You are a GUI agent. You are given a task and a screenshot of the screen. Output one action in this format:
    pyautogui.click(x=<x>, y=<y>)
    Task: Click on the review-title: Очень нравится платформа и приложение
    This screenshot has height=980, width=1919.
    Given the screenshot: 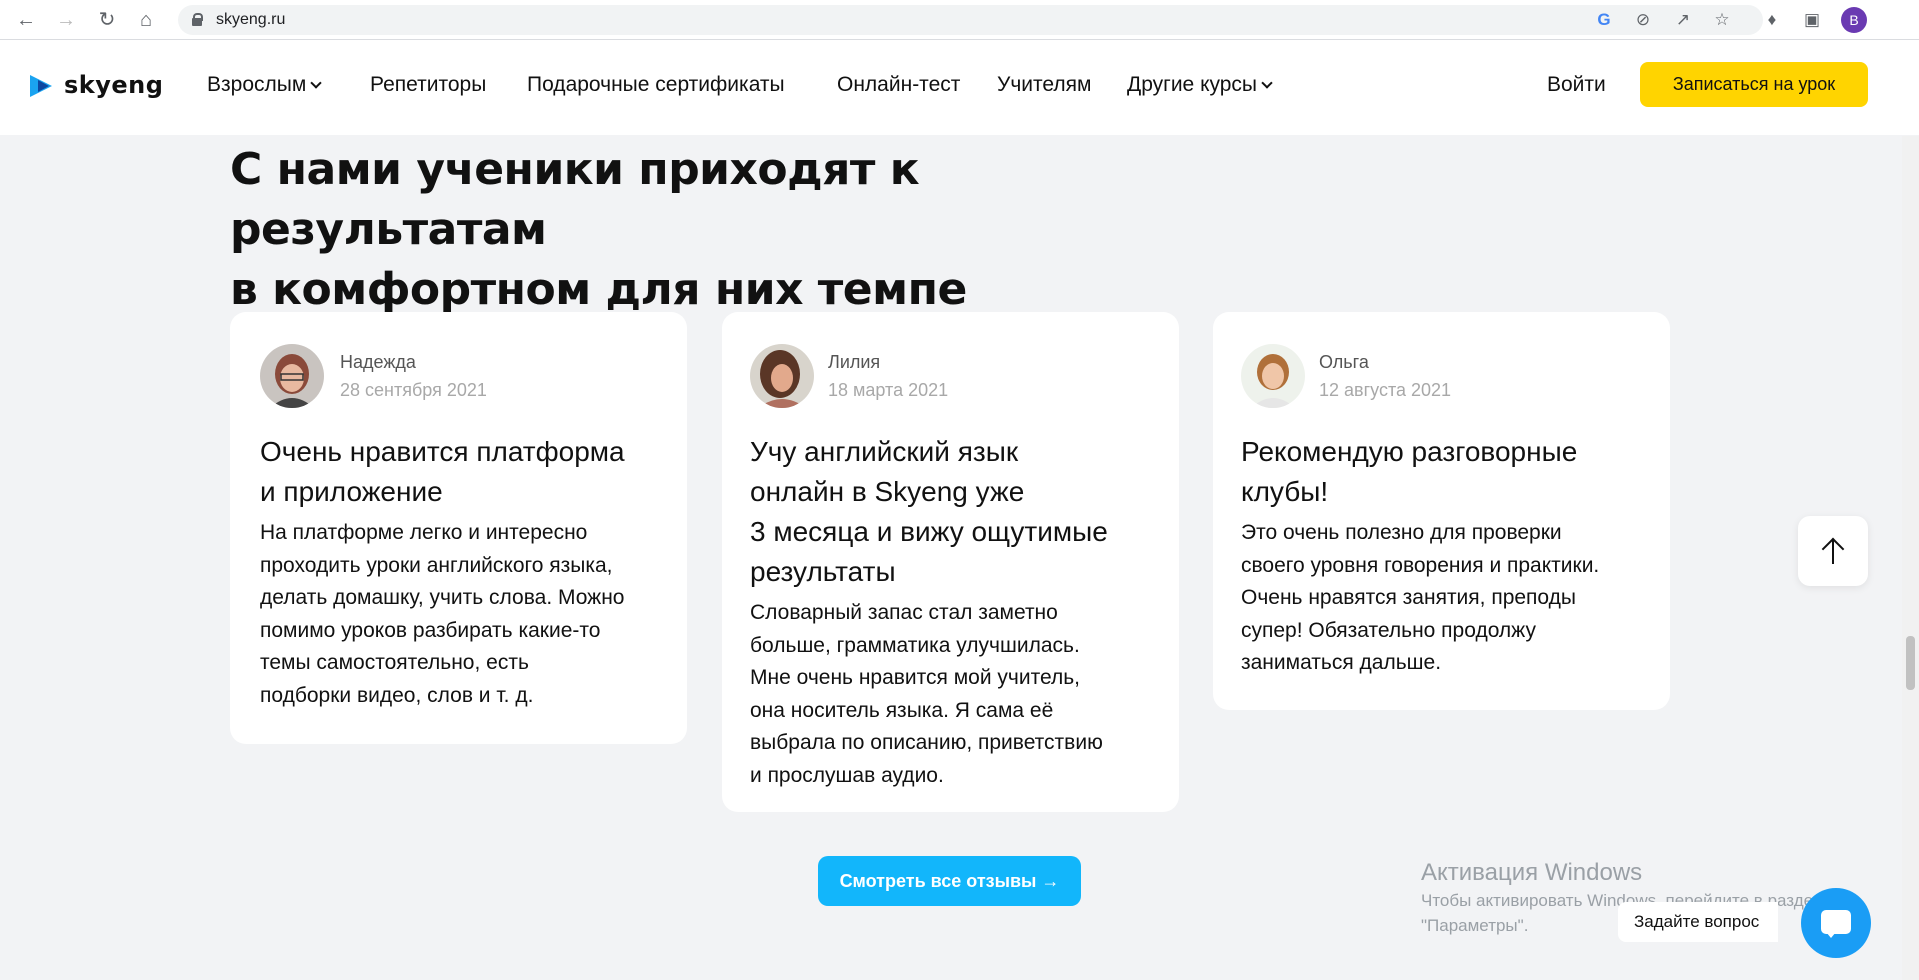 What is the action you would take?
    pyautogui.click(x=442, y=471)
    